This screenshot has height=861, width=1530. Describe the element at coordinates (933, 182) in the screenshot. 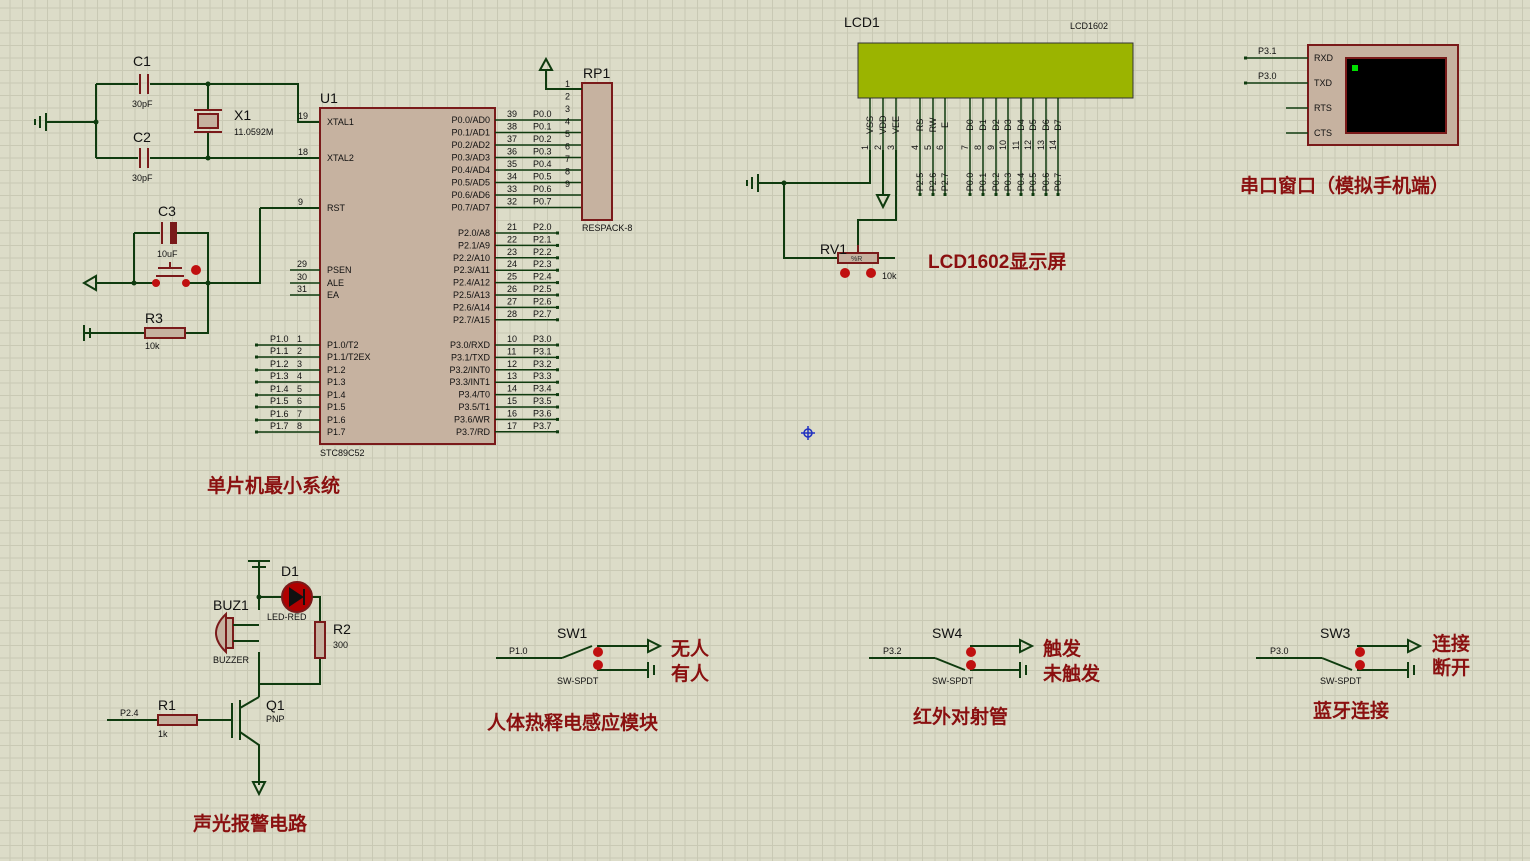

I see `net-label: P2.6` at that location.